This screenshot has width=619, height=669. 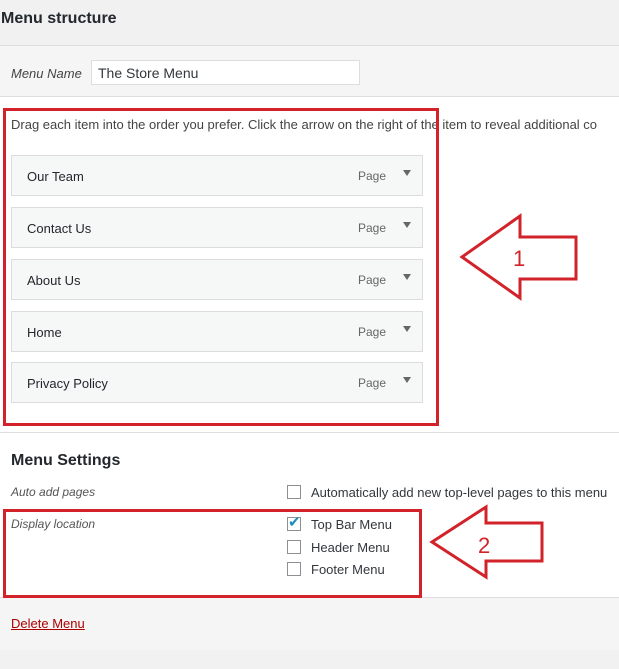 What do you see at coordinates (309, 623) in the screenshot?
I see `delete-bar` at bounding box center [309, 623].